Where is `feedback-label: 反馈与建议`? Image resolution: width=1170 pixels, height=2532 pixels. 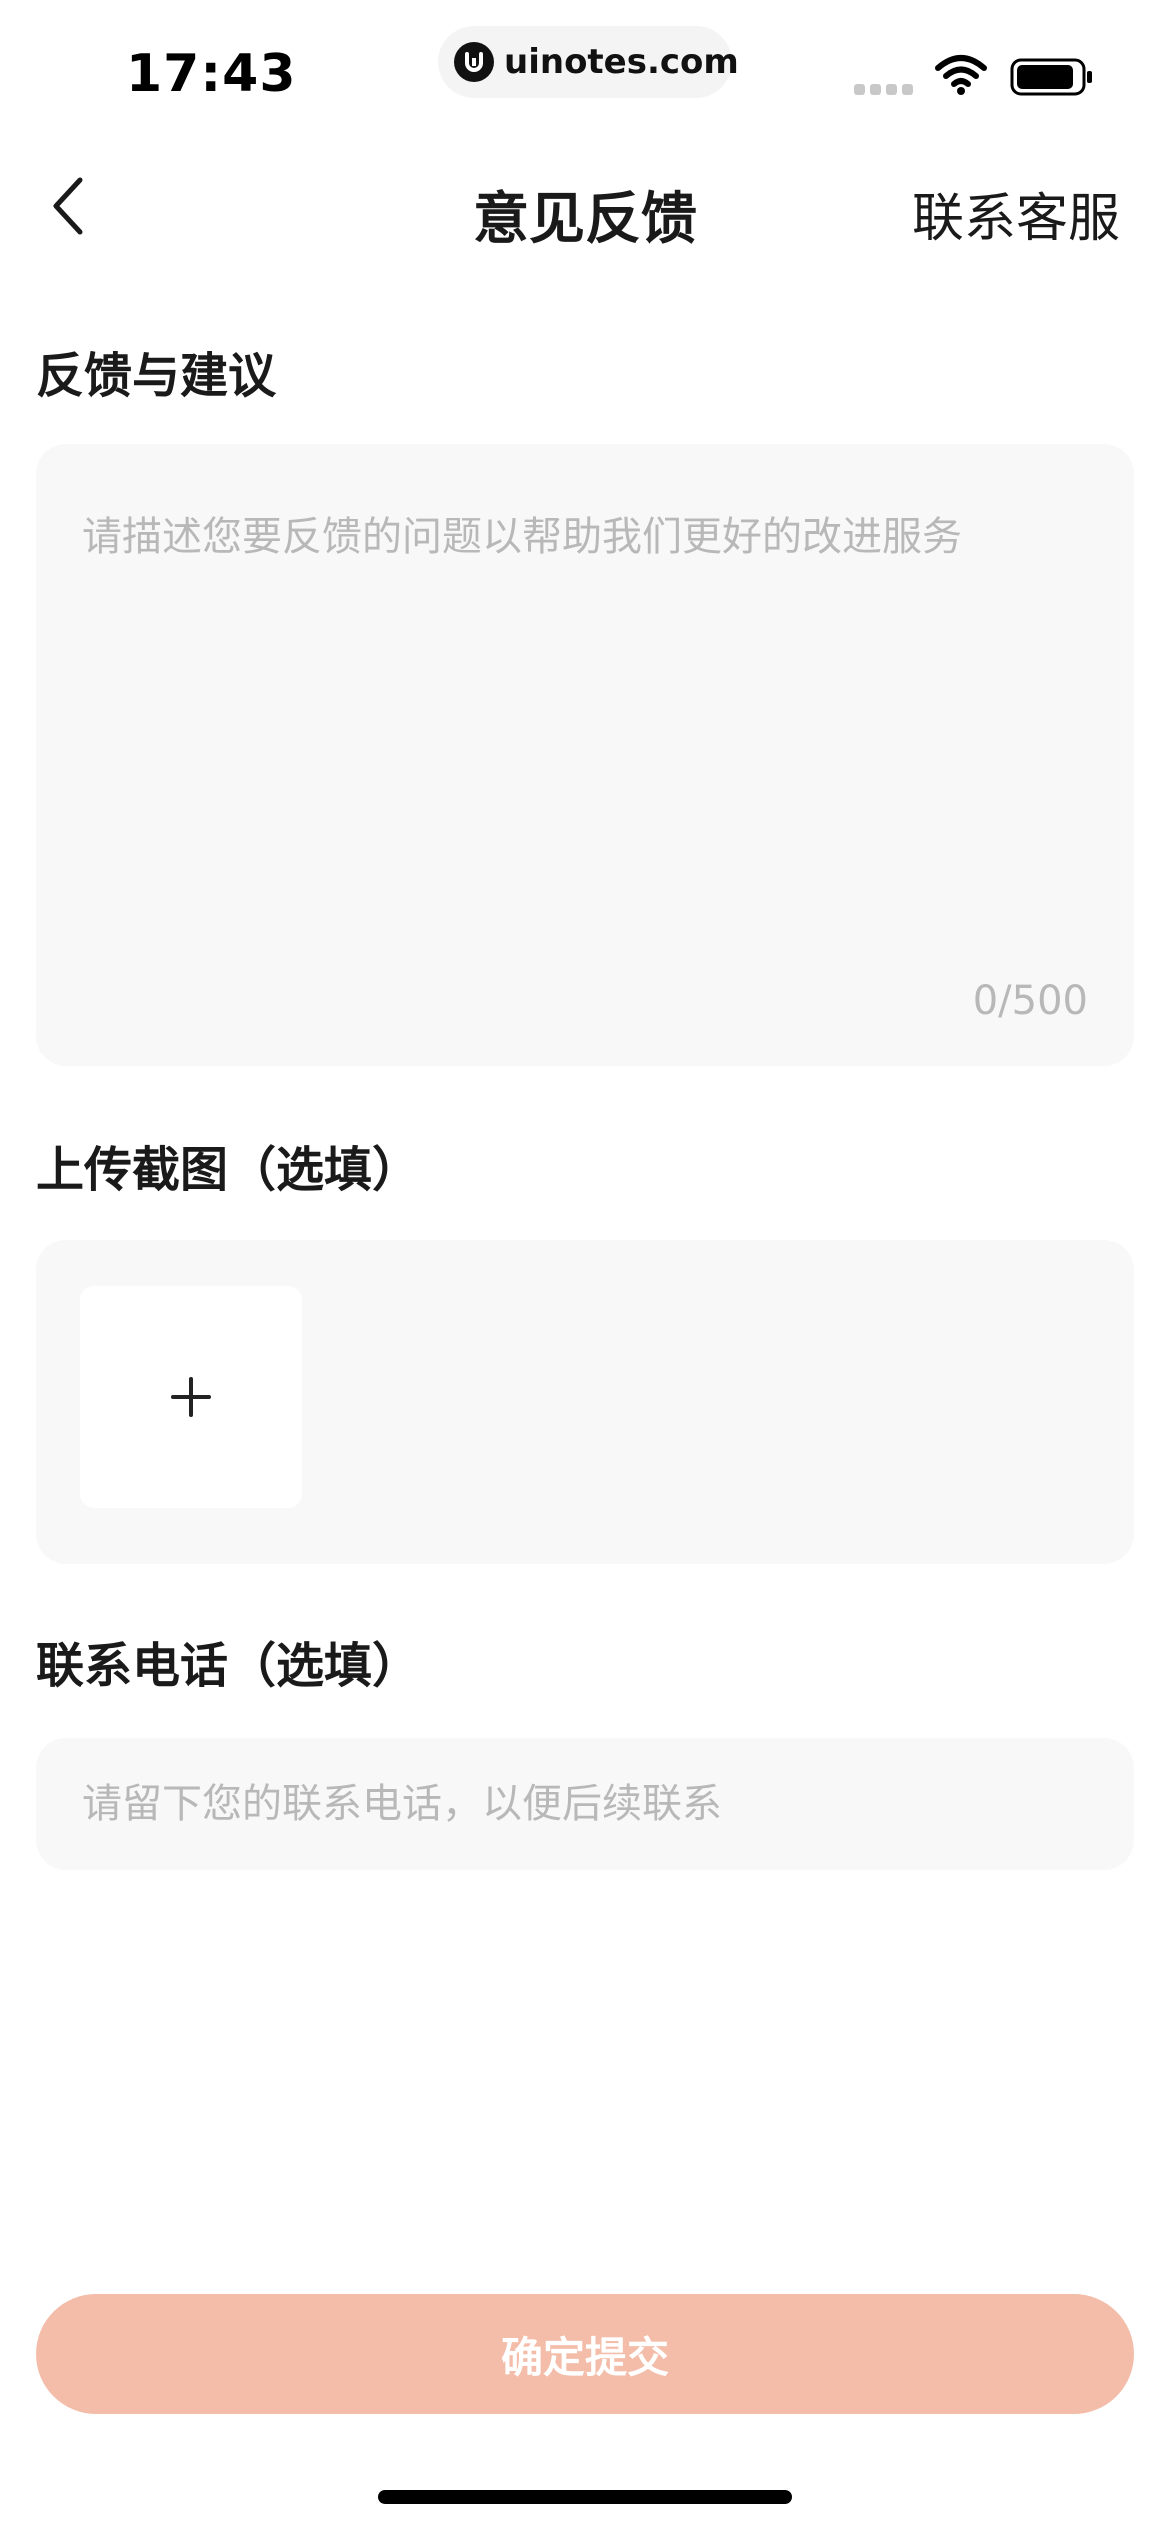 feedback-label: 反馈与建议 is located at coordinates (156, 376).